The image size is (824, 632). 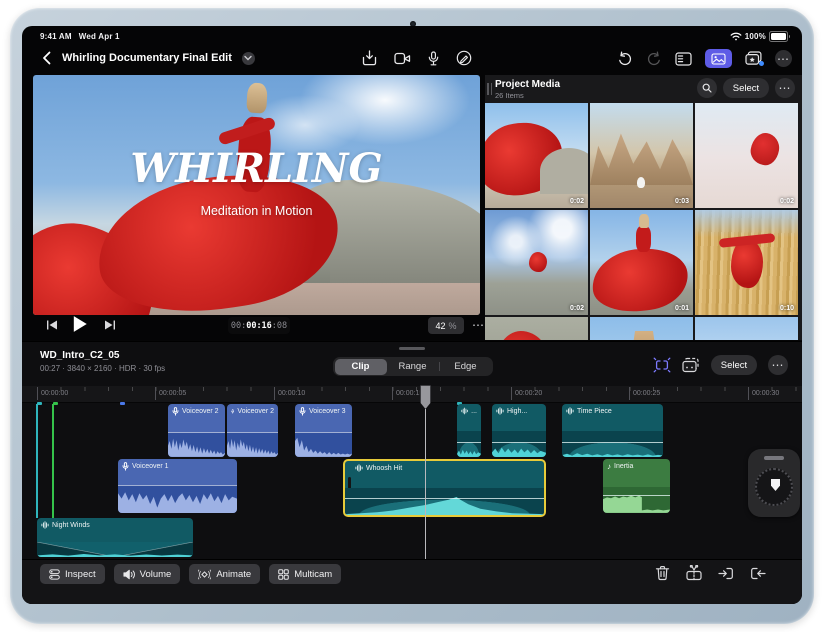 What do you see at coordinates (754, 58) in the screenshot?
I see `library-star-icon` at bounding box center [754, 58].